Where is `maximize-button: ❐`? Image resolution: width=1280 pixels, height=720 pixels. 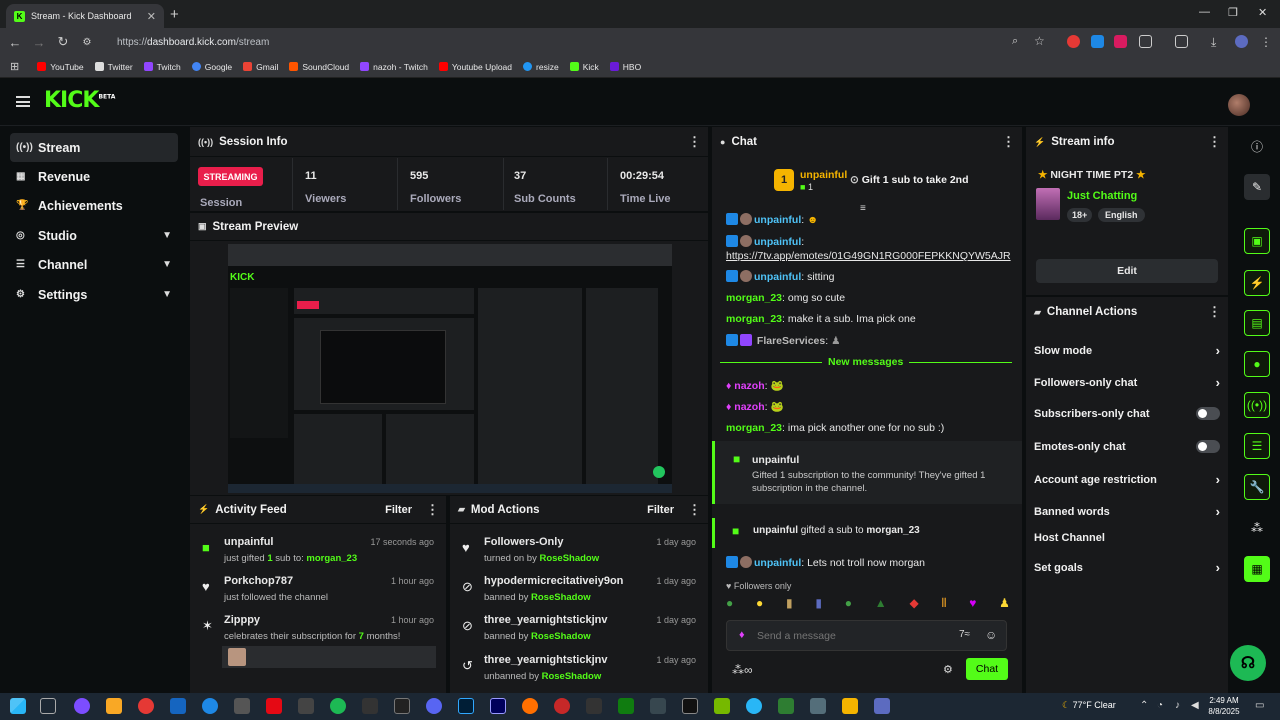
maximize-button: ❐ is located at coordinates (1233, 12).